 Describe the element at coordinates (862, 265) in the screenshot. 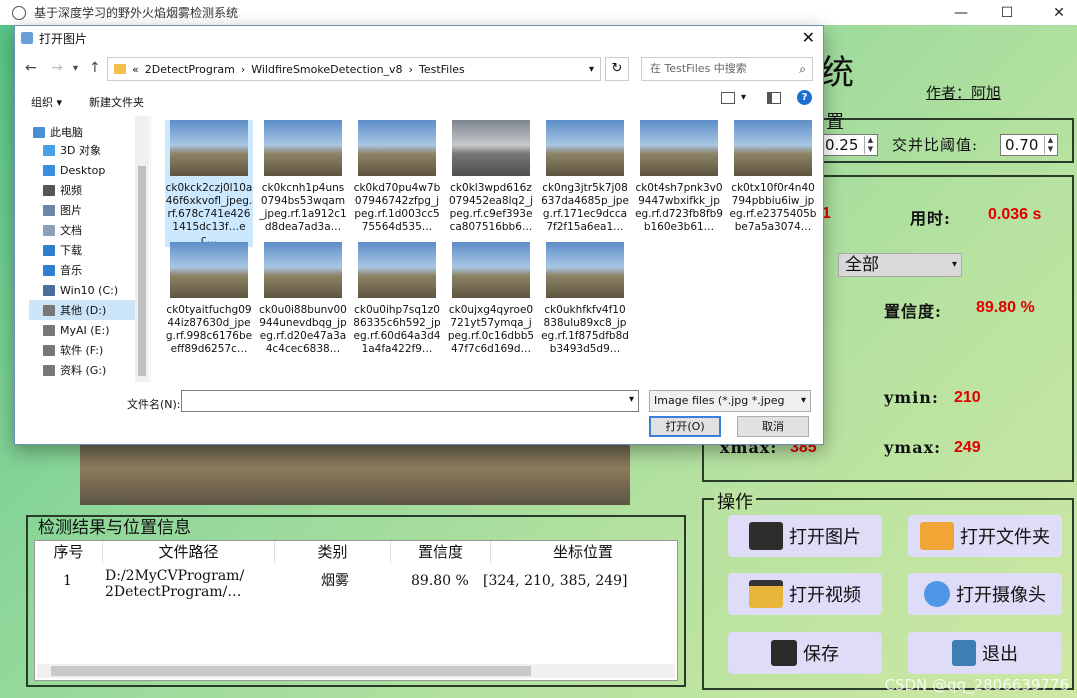

I see `target-select-value: 全部` at that location.